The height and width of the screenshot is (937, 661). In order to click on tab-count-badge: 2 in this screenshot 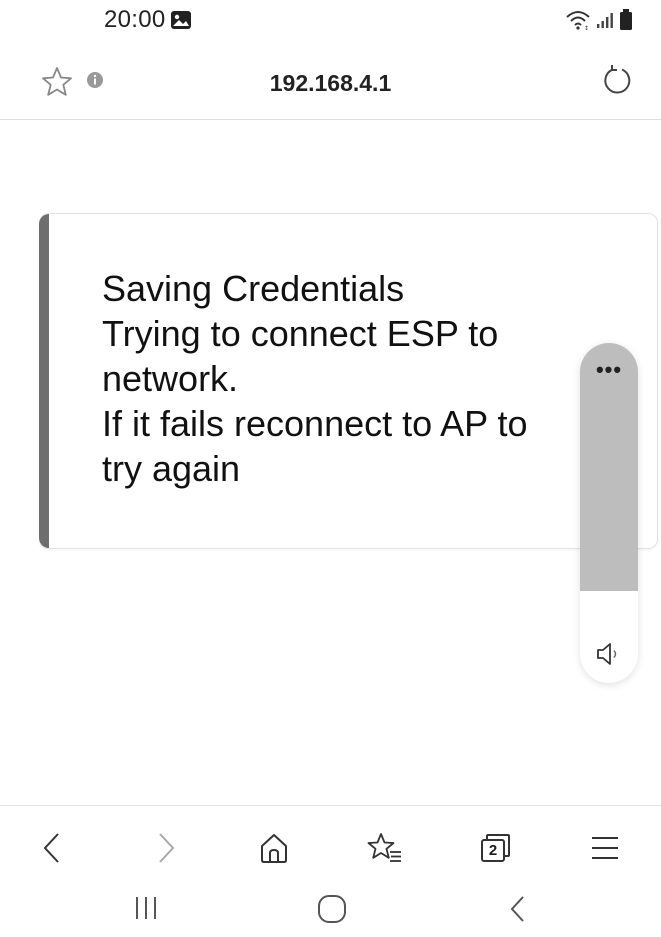, I will do `click(493, 850)`.